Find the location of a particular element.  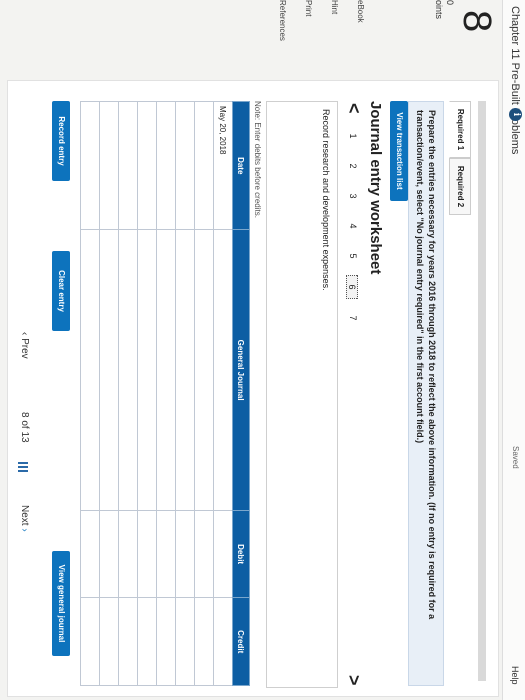

worksheet-page-1: 1 is located at coordinates (353, 136).